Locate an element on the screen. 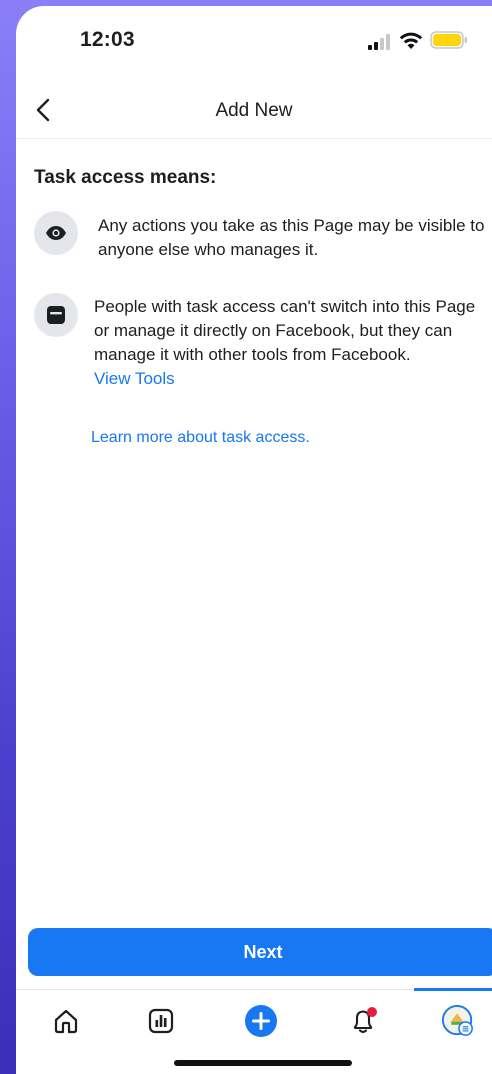  page-title: Add New is located at coordinates (254, 110).